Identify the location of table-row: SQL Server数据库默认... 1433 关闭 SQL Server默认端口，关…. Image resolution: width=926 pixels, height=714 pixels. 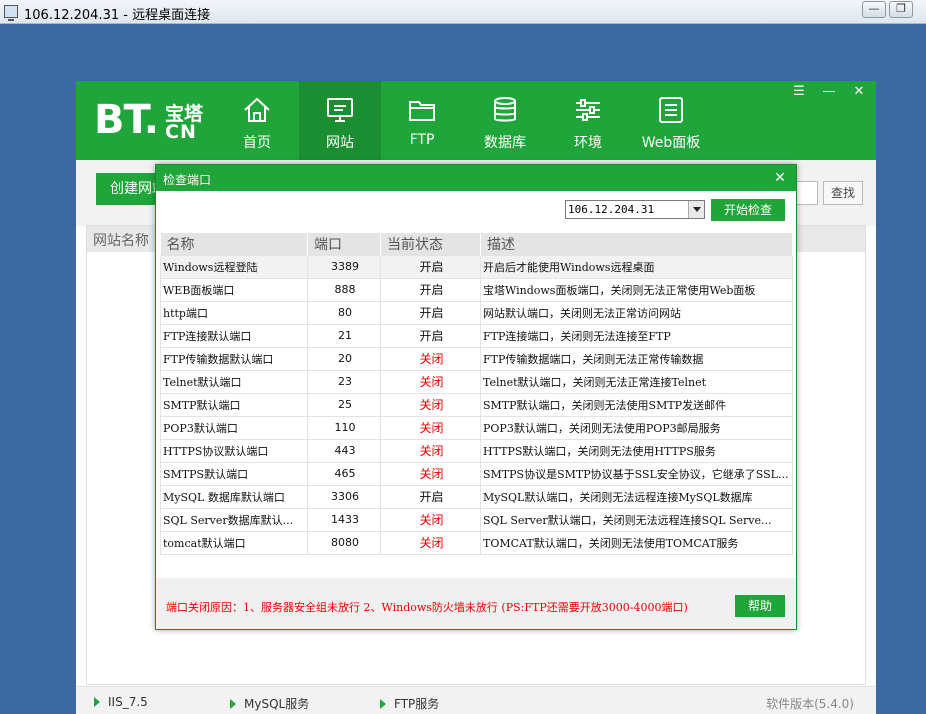
(476, 519).